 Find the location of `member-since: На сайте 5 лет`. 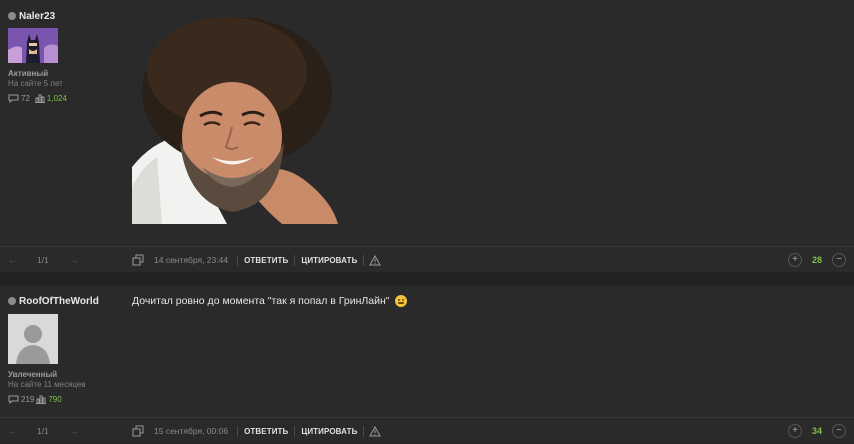

member-since: На сайте 5 лет is located at coordinates (35, 83).